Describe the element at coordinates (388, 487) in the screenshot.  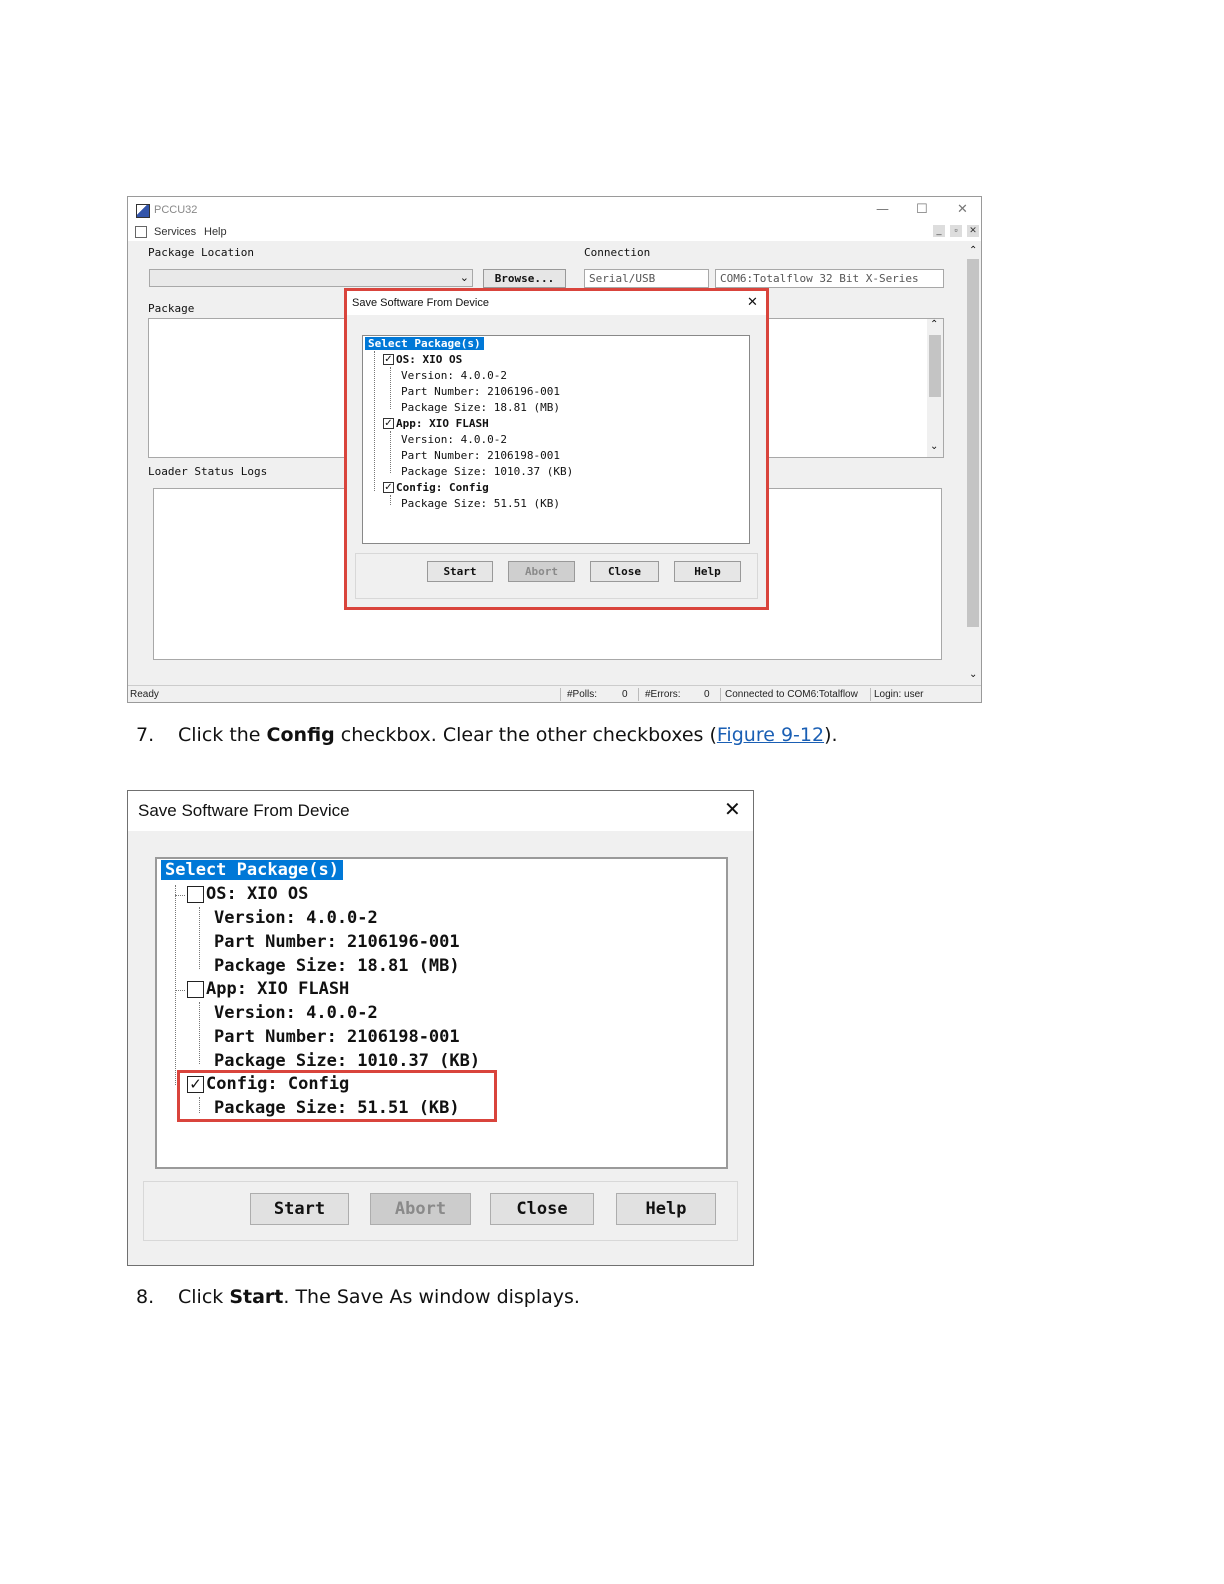
I see `config-checkbox: ✓` at that location.